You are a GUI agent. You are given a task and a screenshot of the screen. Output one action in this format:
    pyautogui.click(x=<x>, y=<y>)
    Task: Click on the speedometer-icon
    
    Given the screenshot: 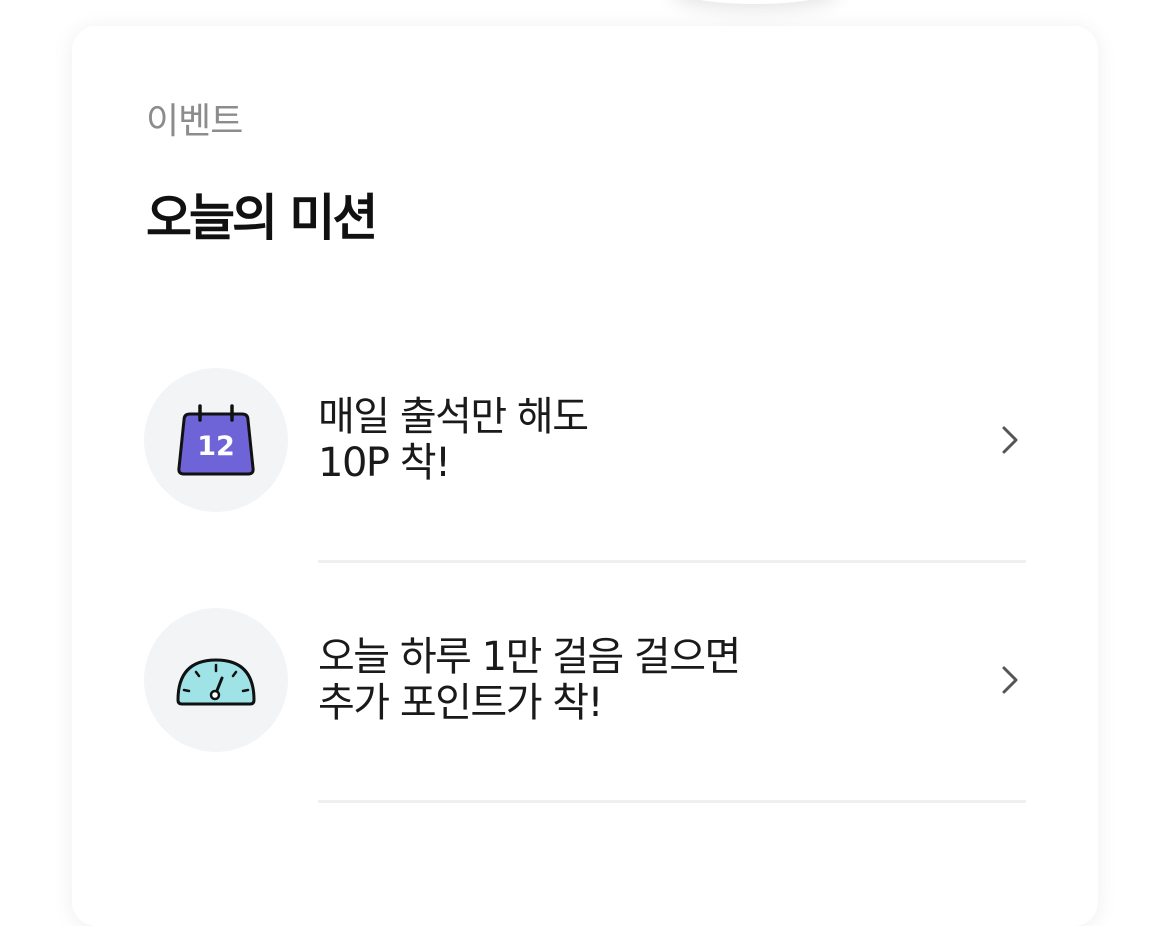 What is the action you would take?
    pyautogui.click(x=216, y=682)
    